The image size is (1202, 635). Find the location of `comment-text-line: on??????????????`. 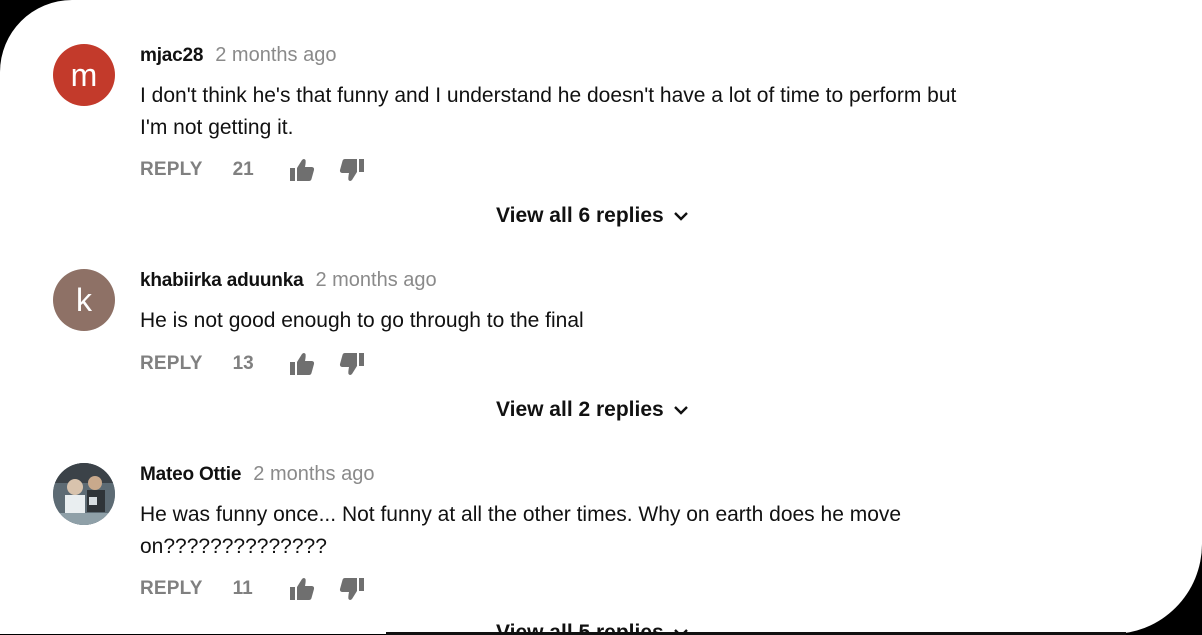

comment-text-line: on?????????????? is located at coordinates (233, 546).